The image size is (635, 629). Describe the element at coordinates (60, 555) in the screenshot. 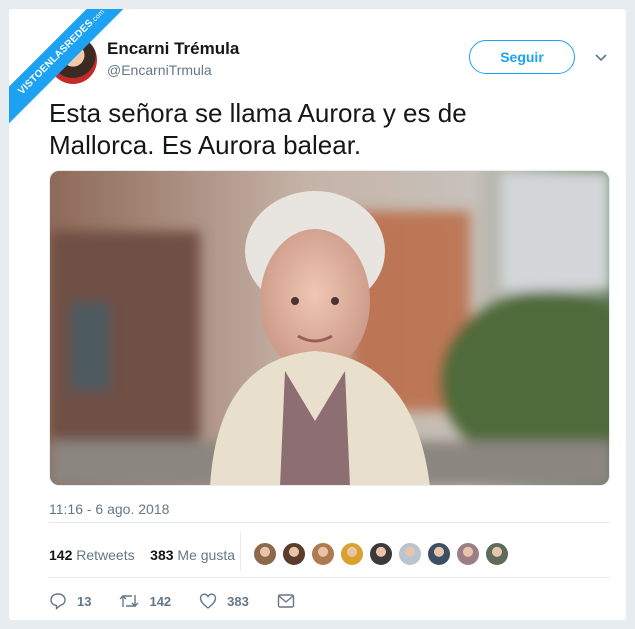

I see `retweet-count: 142` at that location.